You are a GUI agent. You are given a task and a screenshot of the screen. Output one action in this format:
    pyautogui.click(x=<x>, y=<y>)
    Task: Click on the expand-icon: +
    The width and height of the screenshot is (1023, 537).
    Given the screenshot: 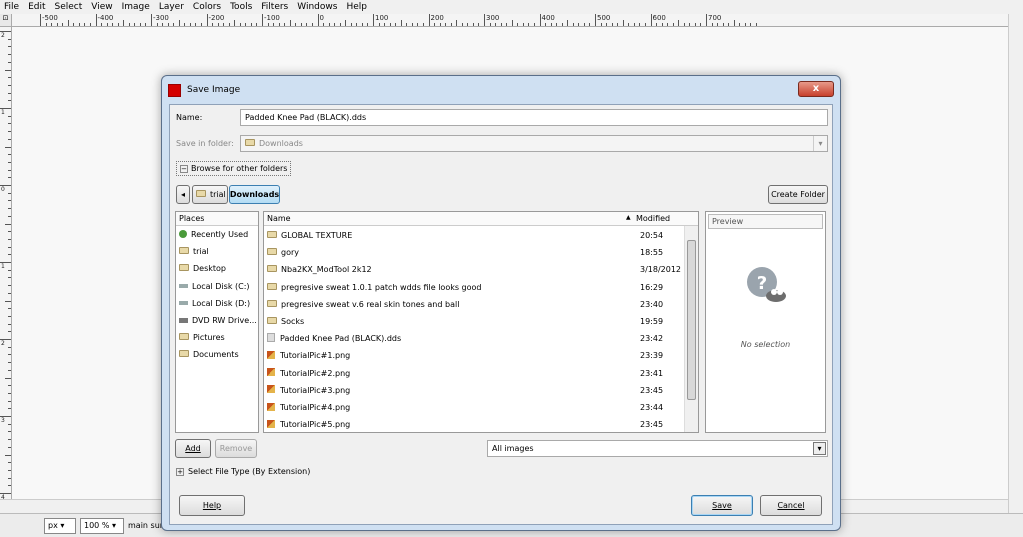 What is the action you would take?
    pyautogui.click(x=180, y=471)
    